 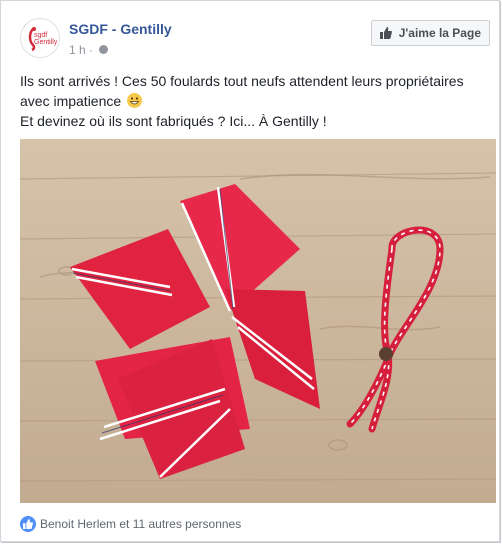 I want to click on like-page-button: J'aime la Page, so click(x=430, y=33).